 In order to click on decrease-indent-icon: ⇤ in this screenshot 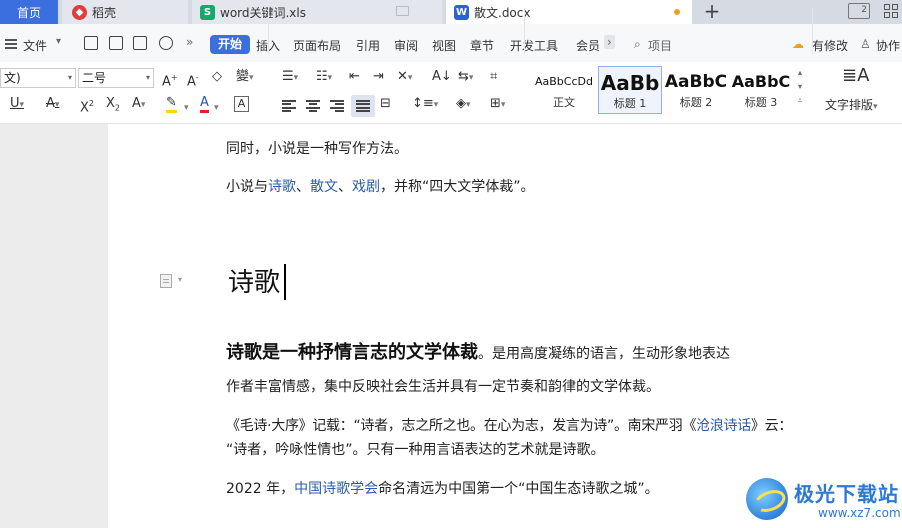, I will do `click(354, 77)`.